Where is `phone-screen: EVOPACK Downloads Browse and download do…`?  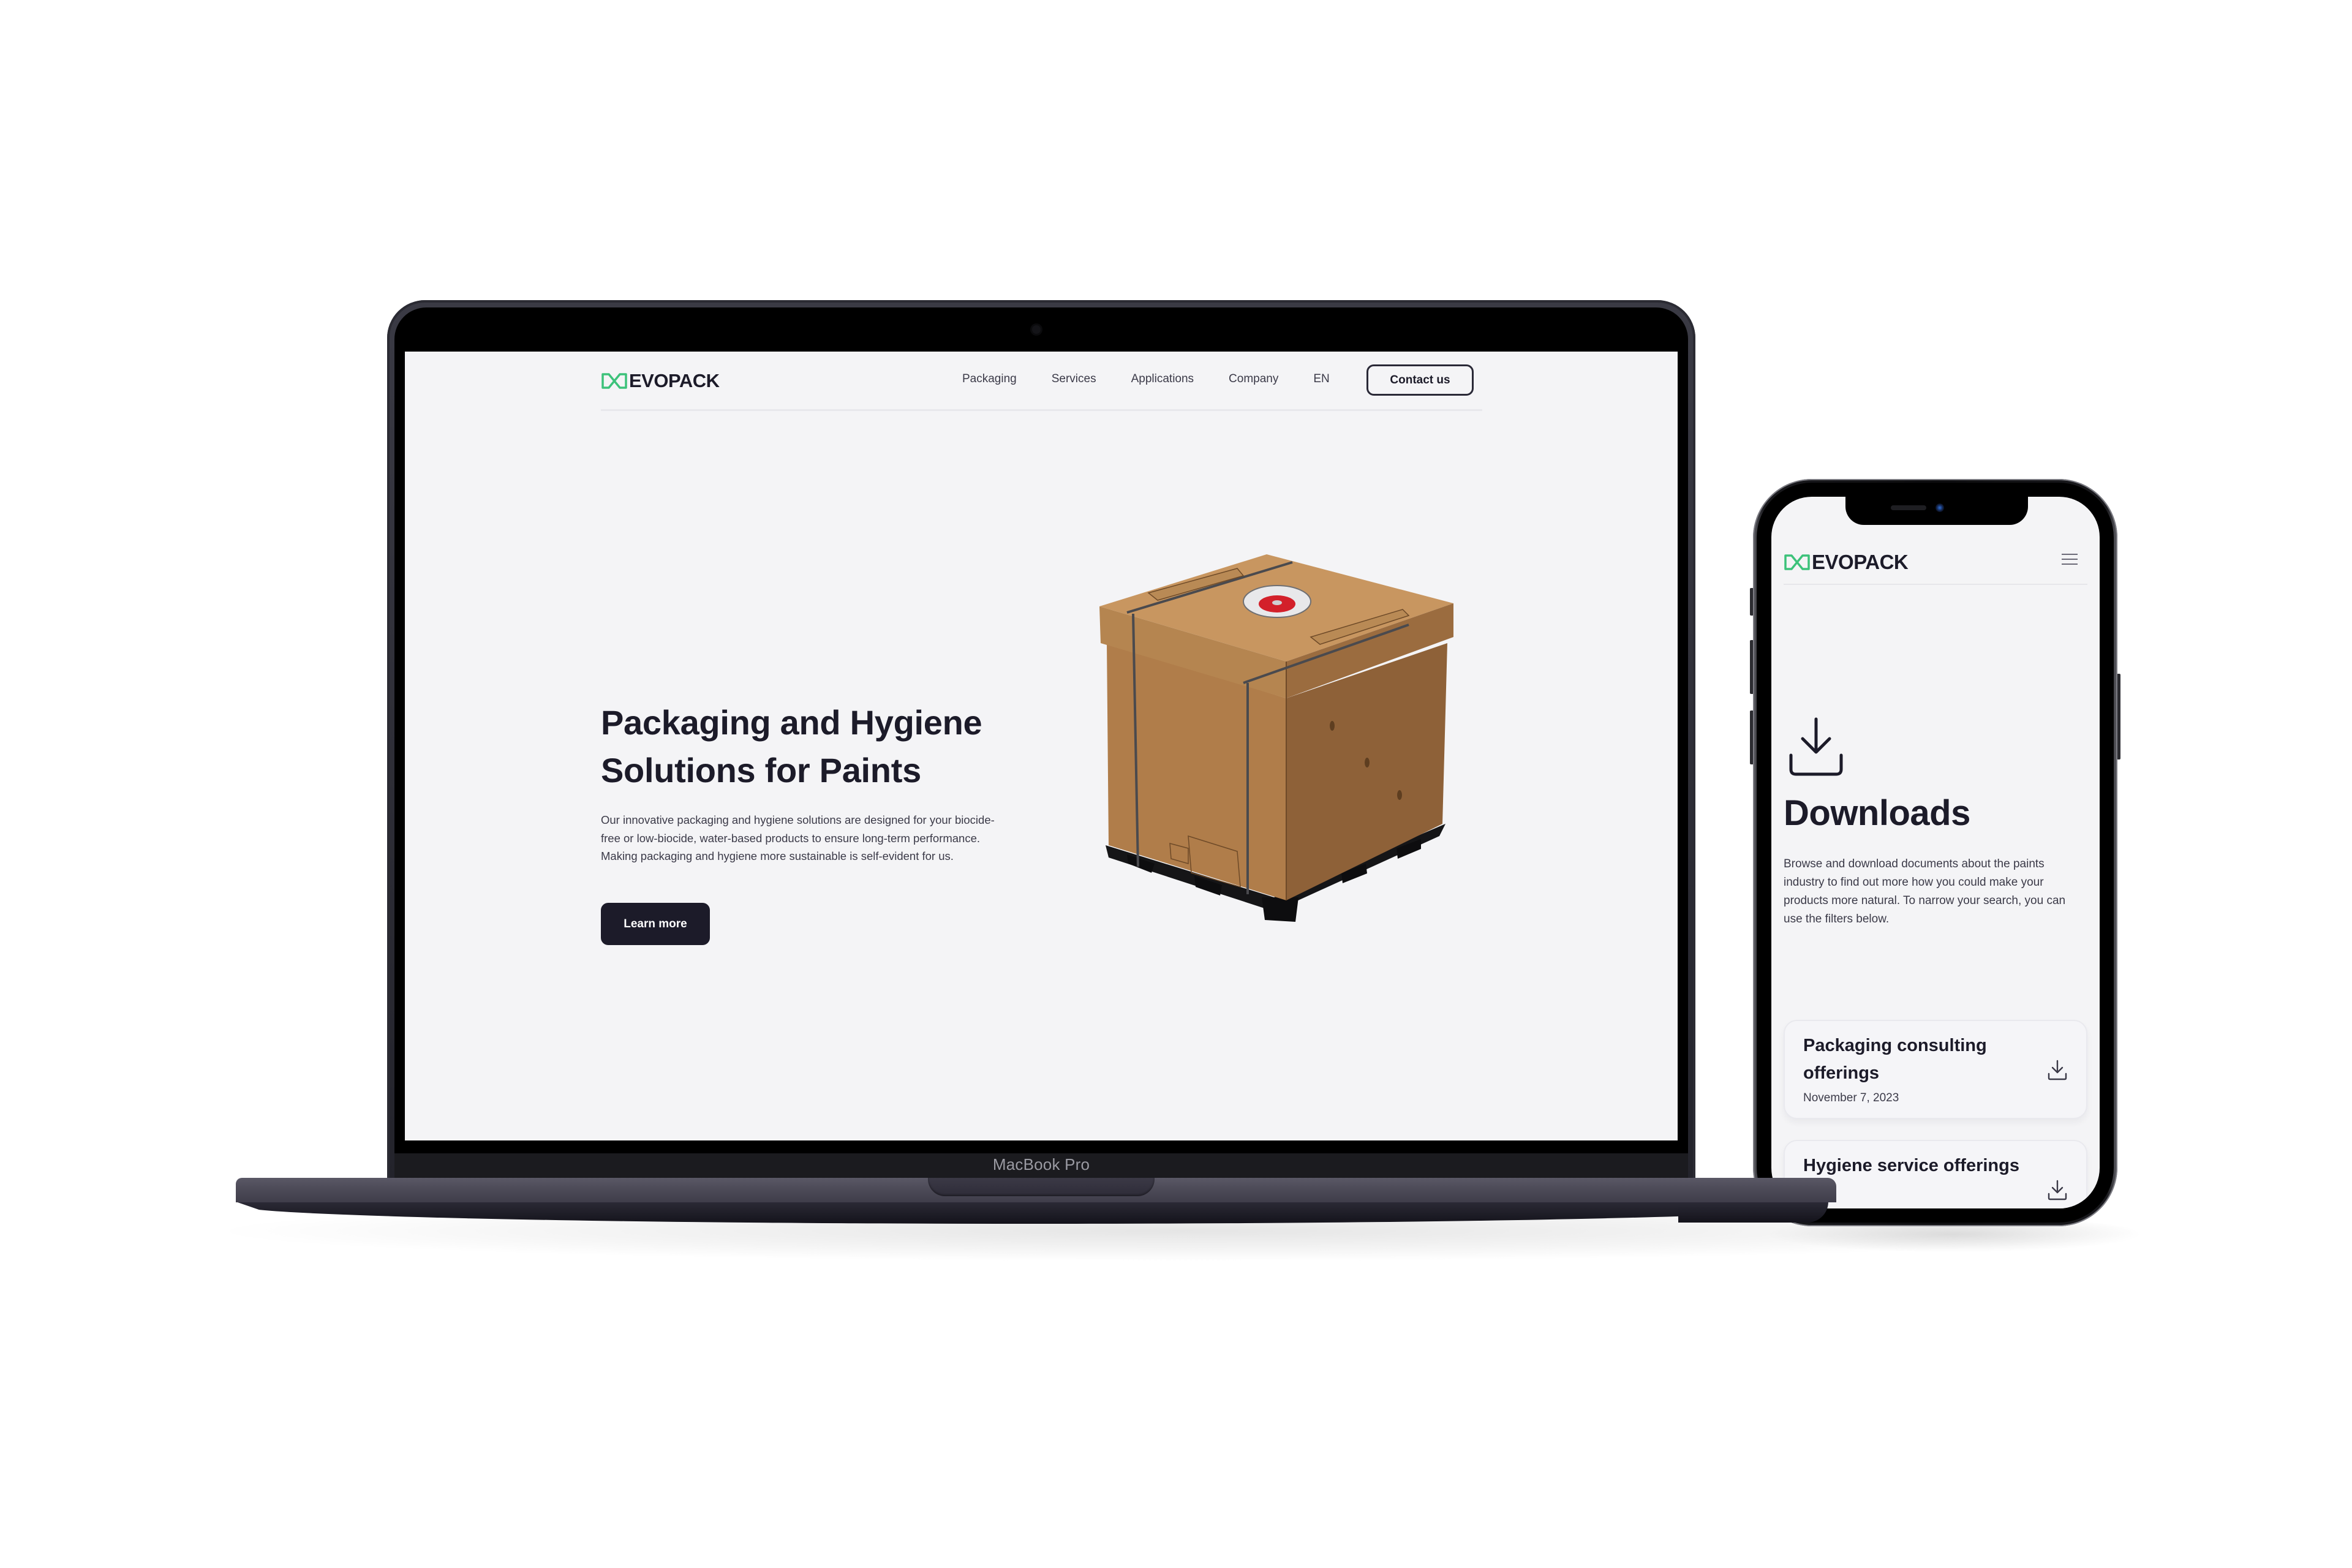
phone-screen: EVOPACK Downloads Browse and download do… is located at coordinates (1936, 853).